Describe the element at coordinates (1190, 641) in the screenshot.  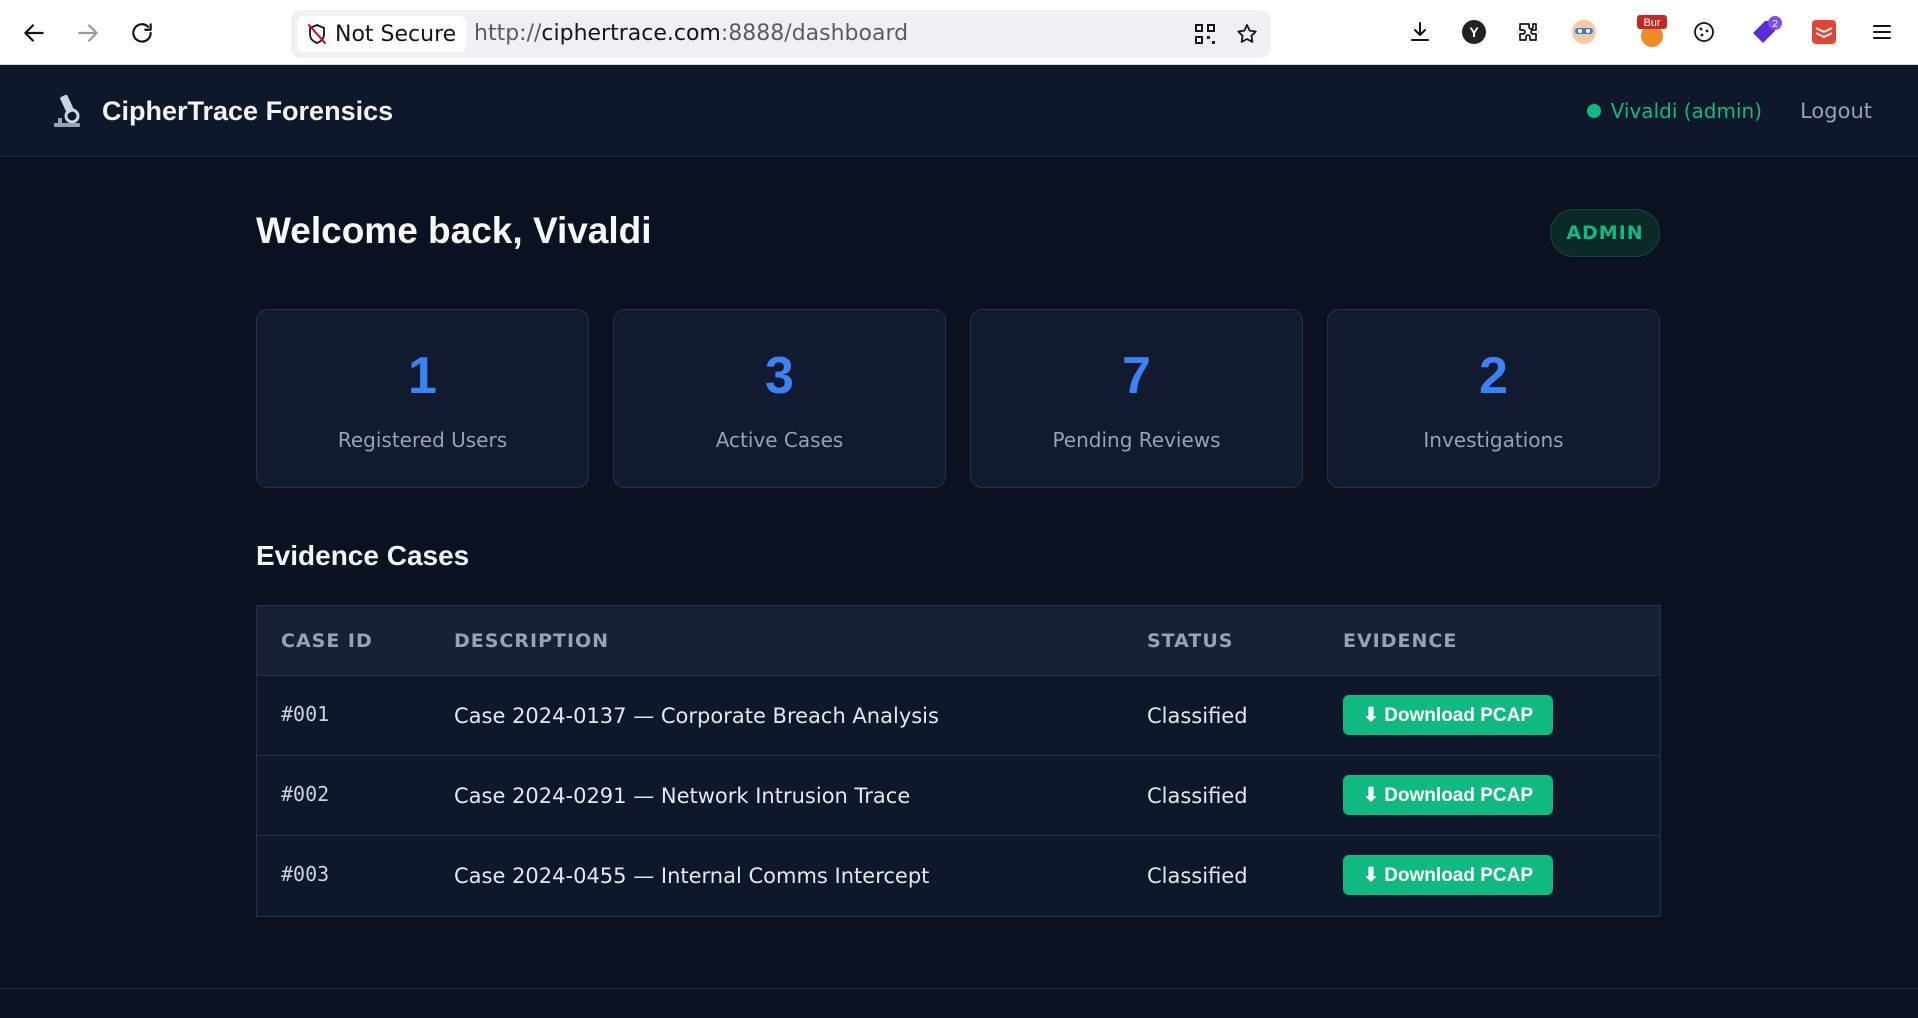
I see `column-header-status: STATUS` at that location.